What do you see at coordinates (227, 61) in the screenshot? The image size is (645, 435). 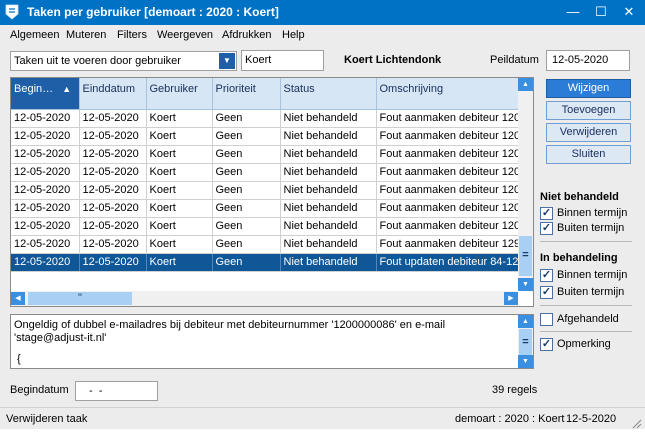 I see `dropdown-arrow-icon: ▼` at bounding box center [227, 61].